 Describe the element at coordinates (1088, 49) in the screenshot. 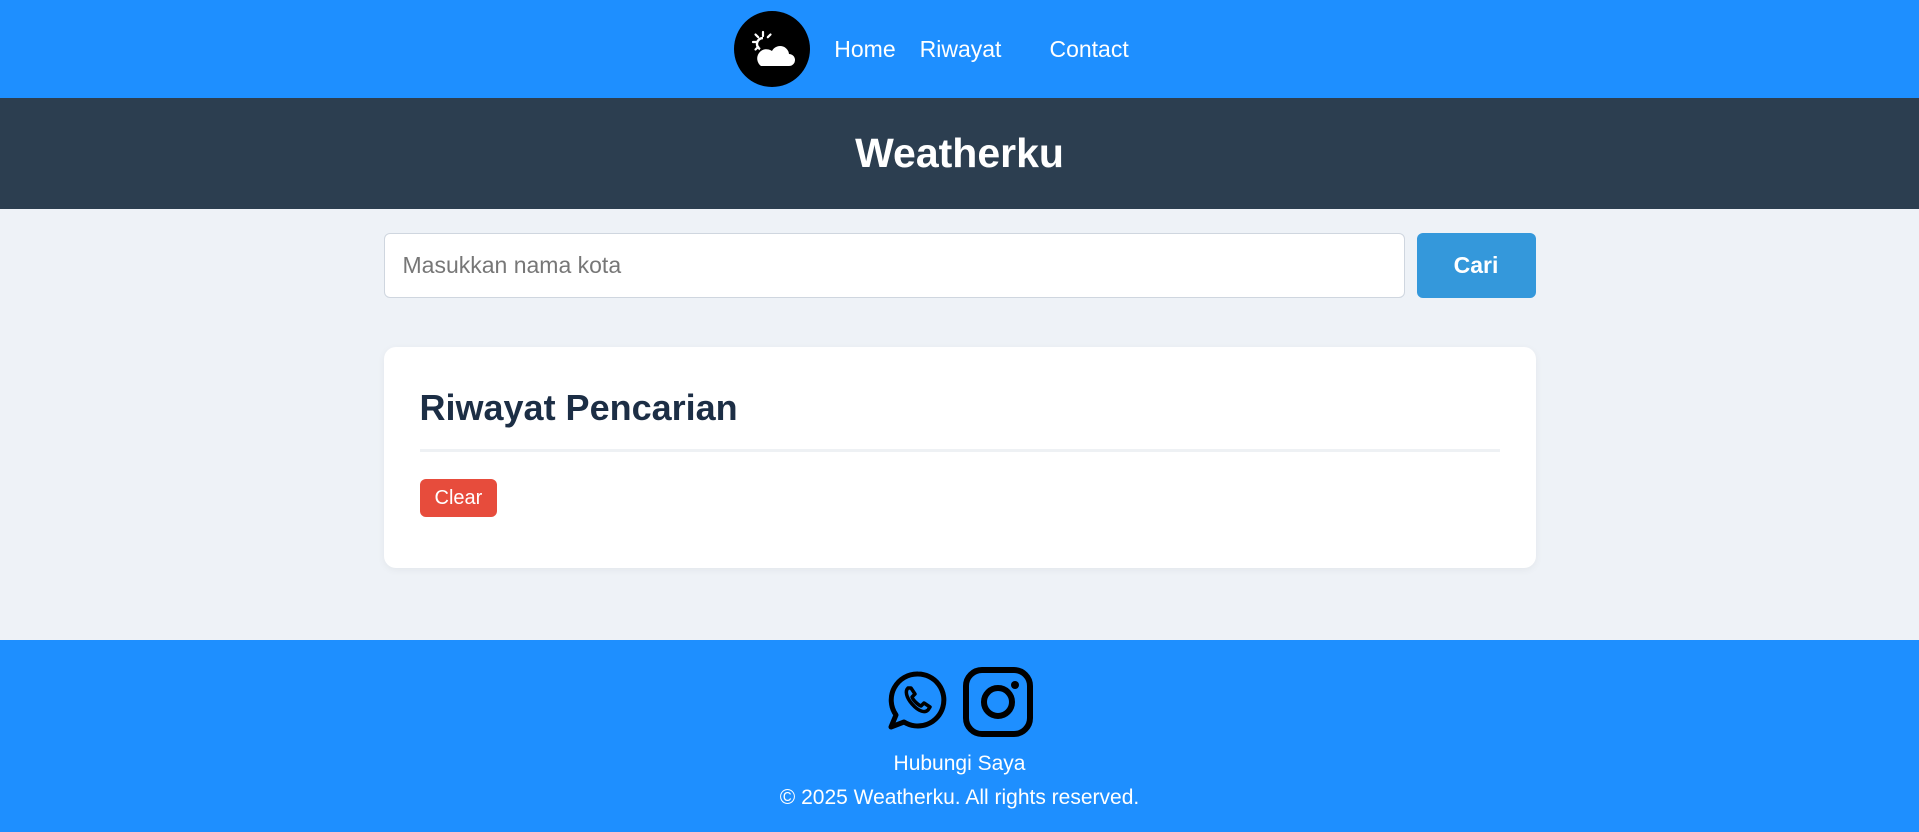

I see `nav-link-contact: Contact` at that location.